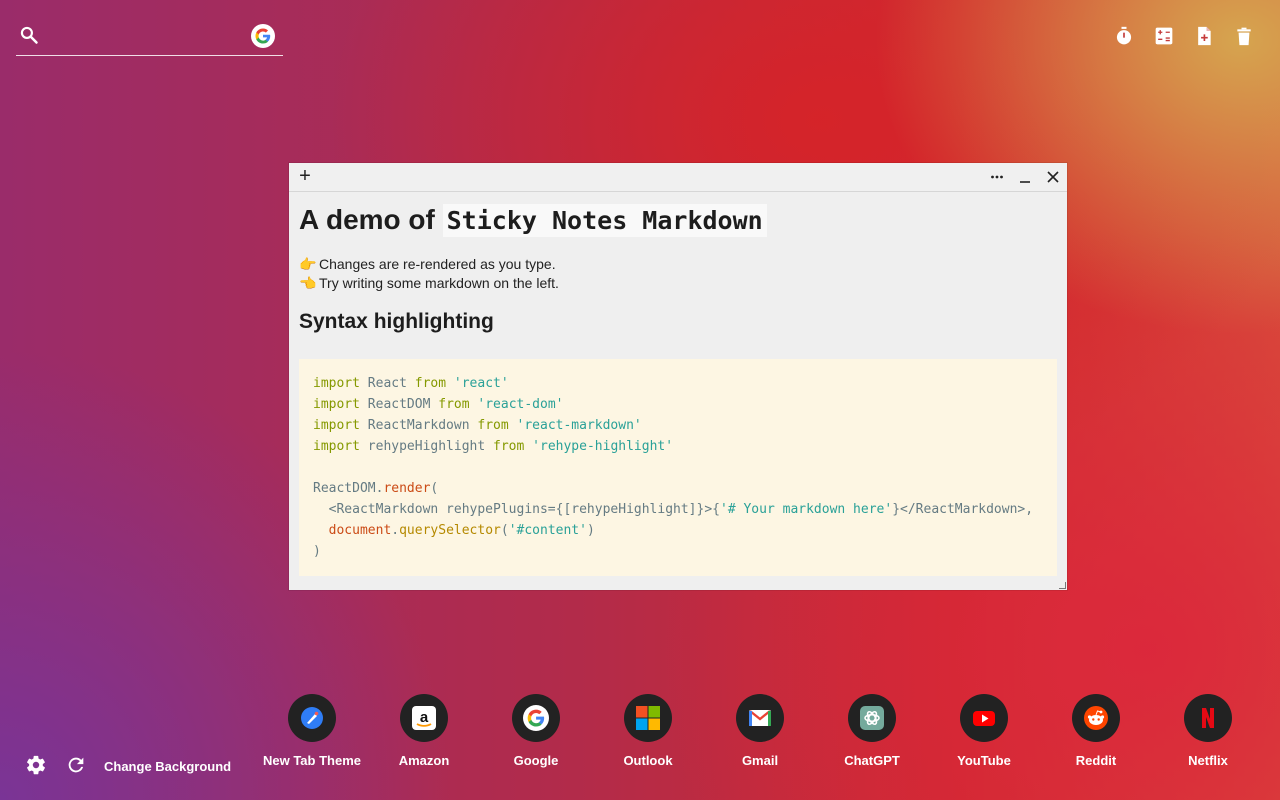  I want to click on minimize-icon, so click(1025, 177).